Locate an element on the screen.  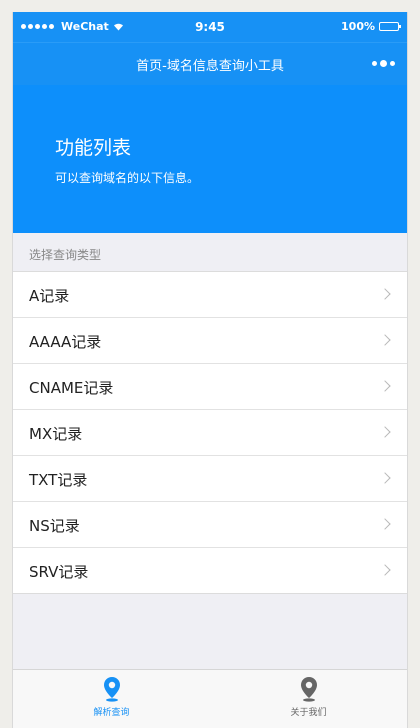
record-item-ns: NS记录 is located at coordinates (210, 525).